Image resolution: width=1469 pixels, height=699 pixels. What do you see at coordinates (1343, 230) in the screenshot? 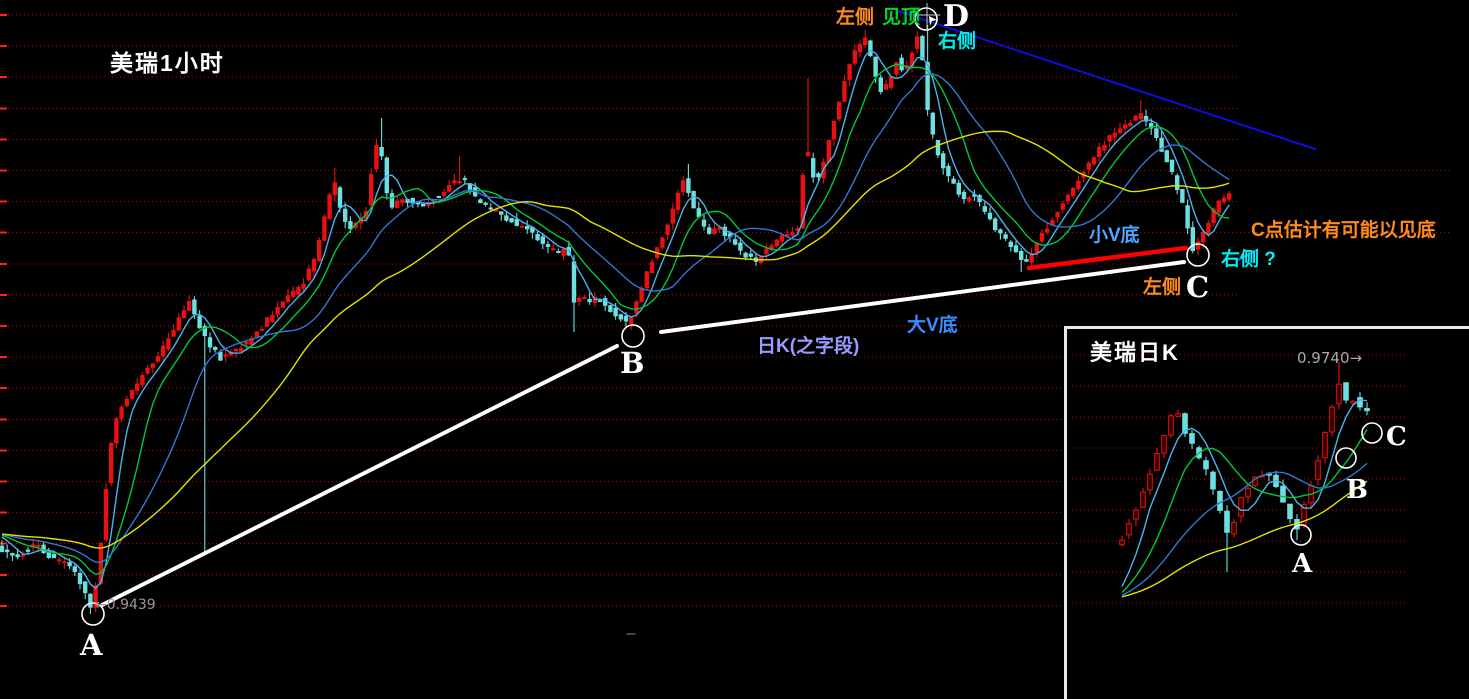
I see `label-c-point-note: C点估计有可能以见底` at bounding box center [1343, 230].